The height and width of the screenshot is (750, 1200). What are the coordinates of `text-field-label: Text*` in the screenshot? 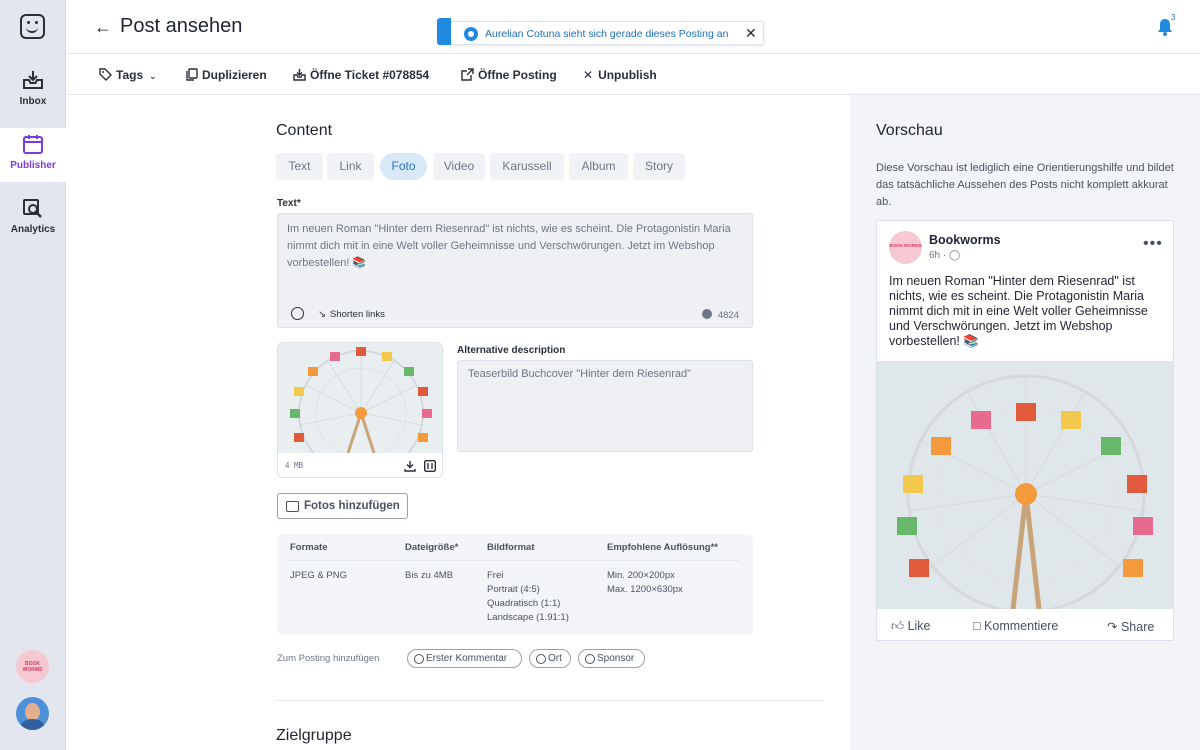 It's located at (289, 203).